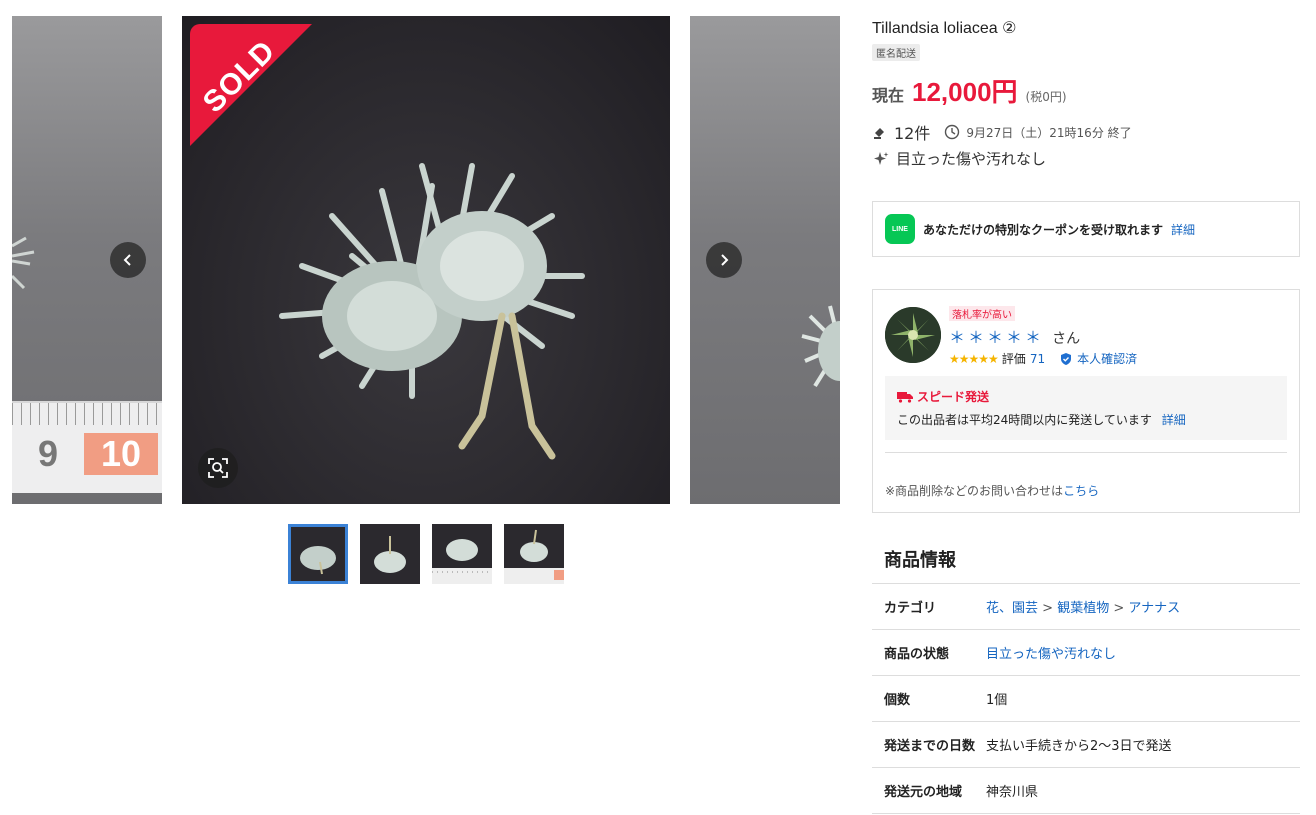 The image size is (1316, 815). I want to click on condition-row: 目立った傷や汚れなし, so click(959, 158).